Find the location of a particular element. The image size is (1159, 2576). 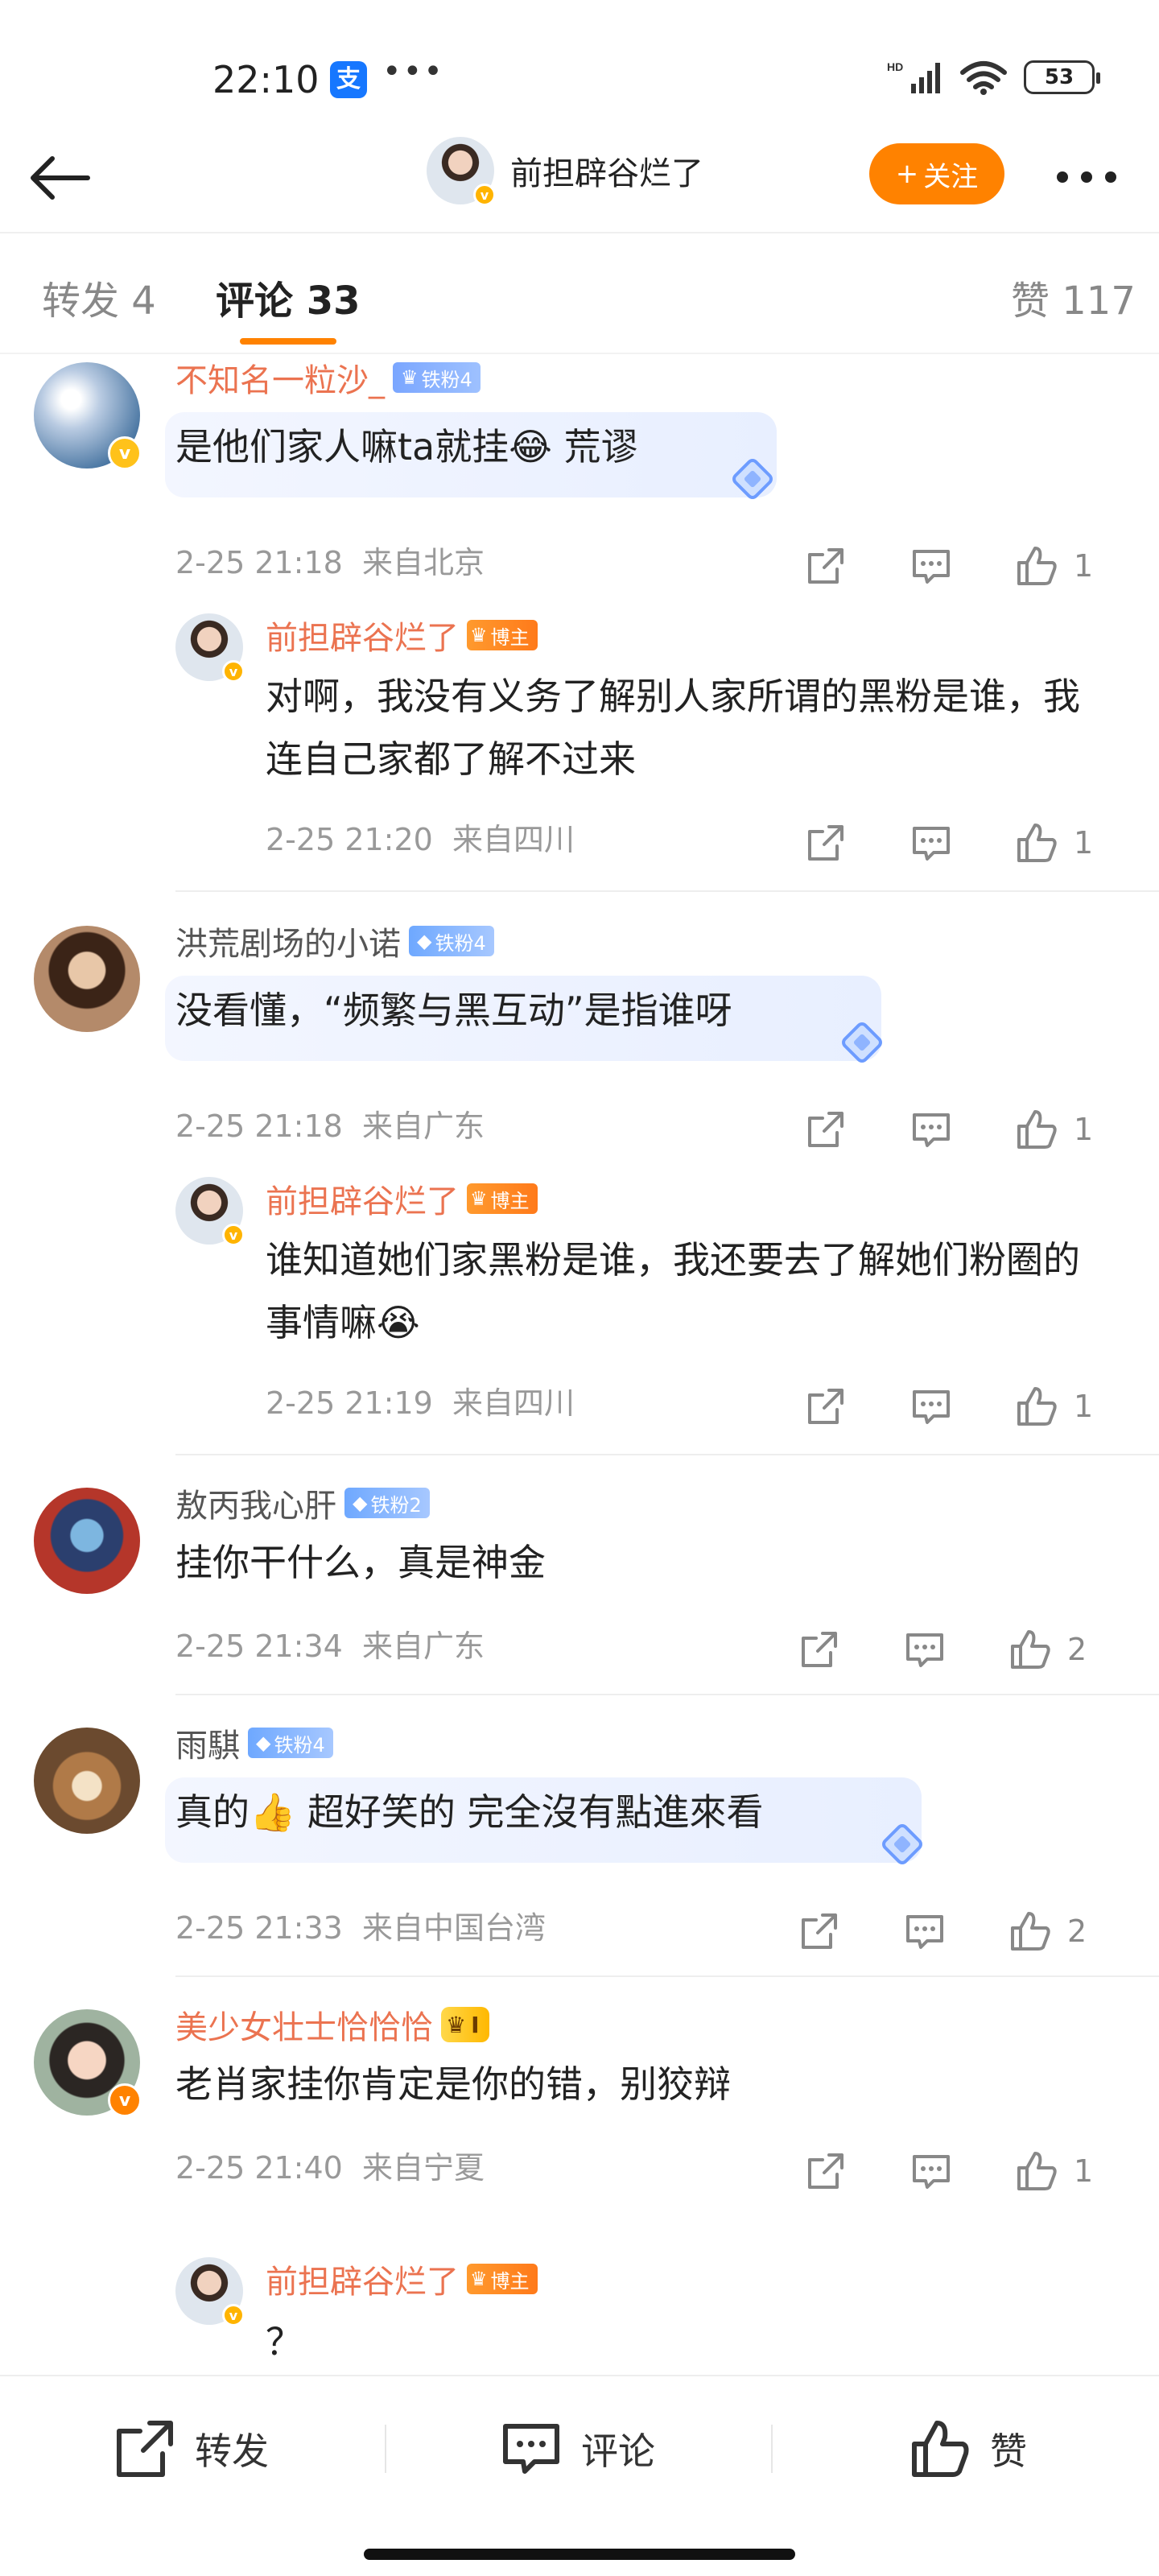

back-arrow-icon is located at coordinates (60, 178).